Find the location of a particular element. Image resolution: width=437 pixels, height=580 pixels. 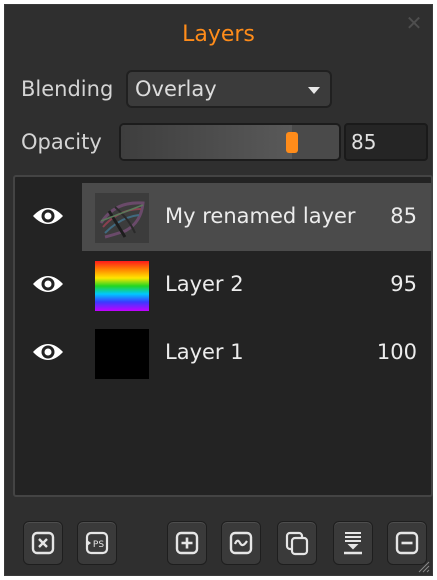

blending-mode-value: Overlay is located at coordinates (176, 89).